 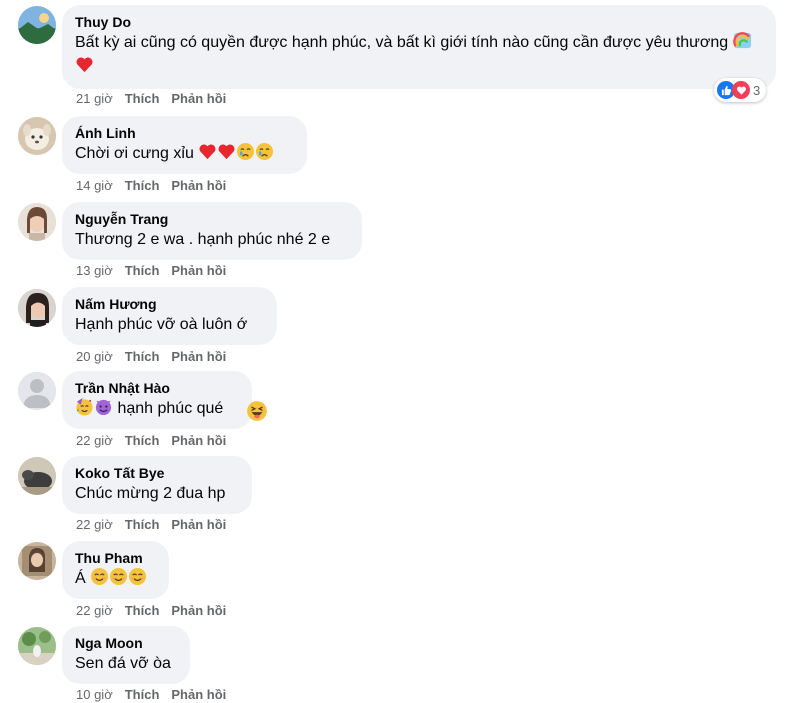 What do you see at coordinates (94, 99) in the screenshot?
I see `timestamp: 21 giờ` at bounding box center [94, 99].